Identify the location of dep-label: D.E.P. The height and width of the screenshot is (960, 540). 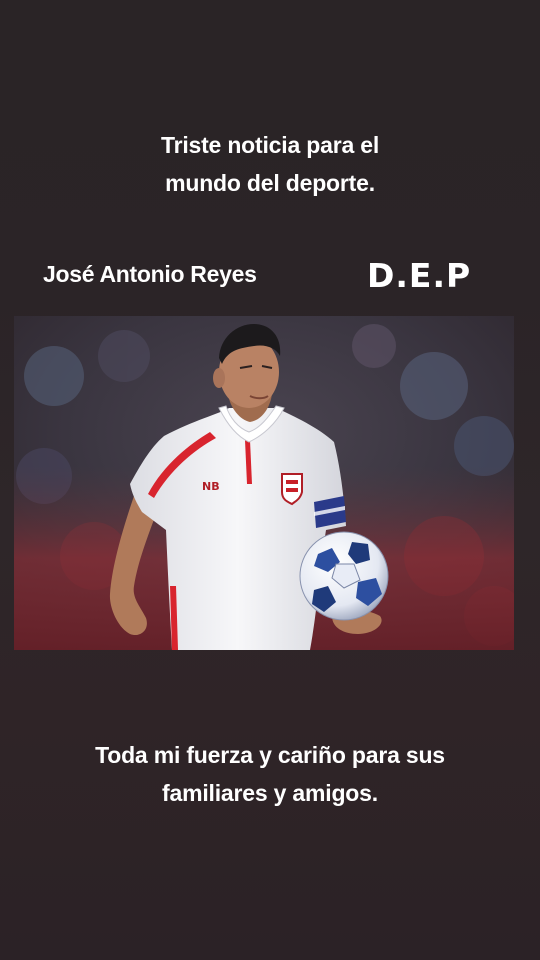
(419, 275).